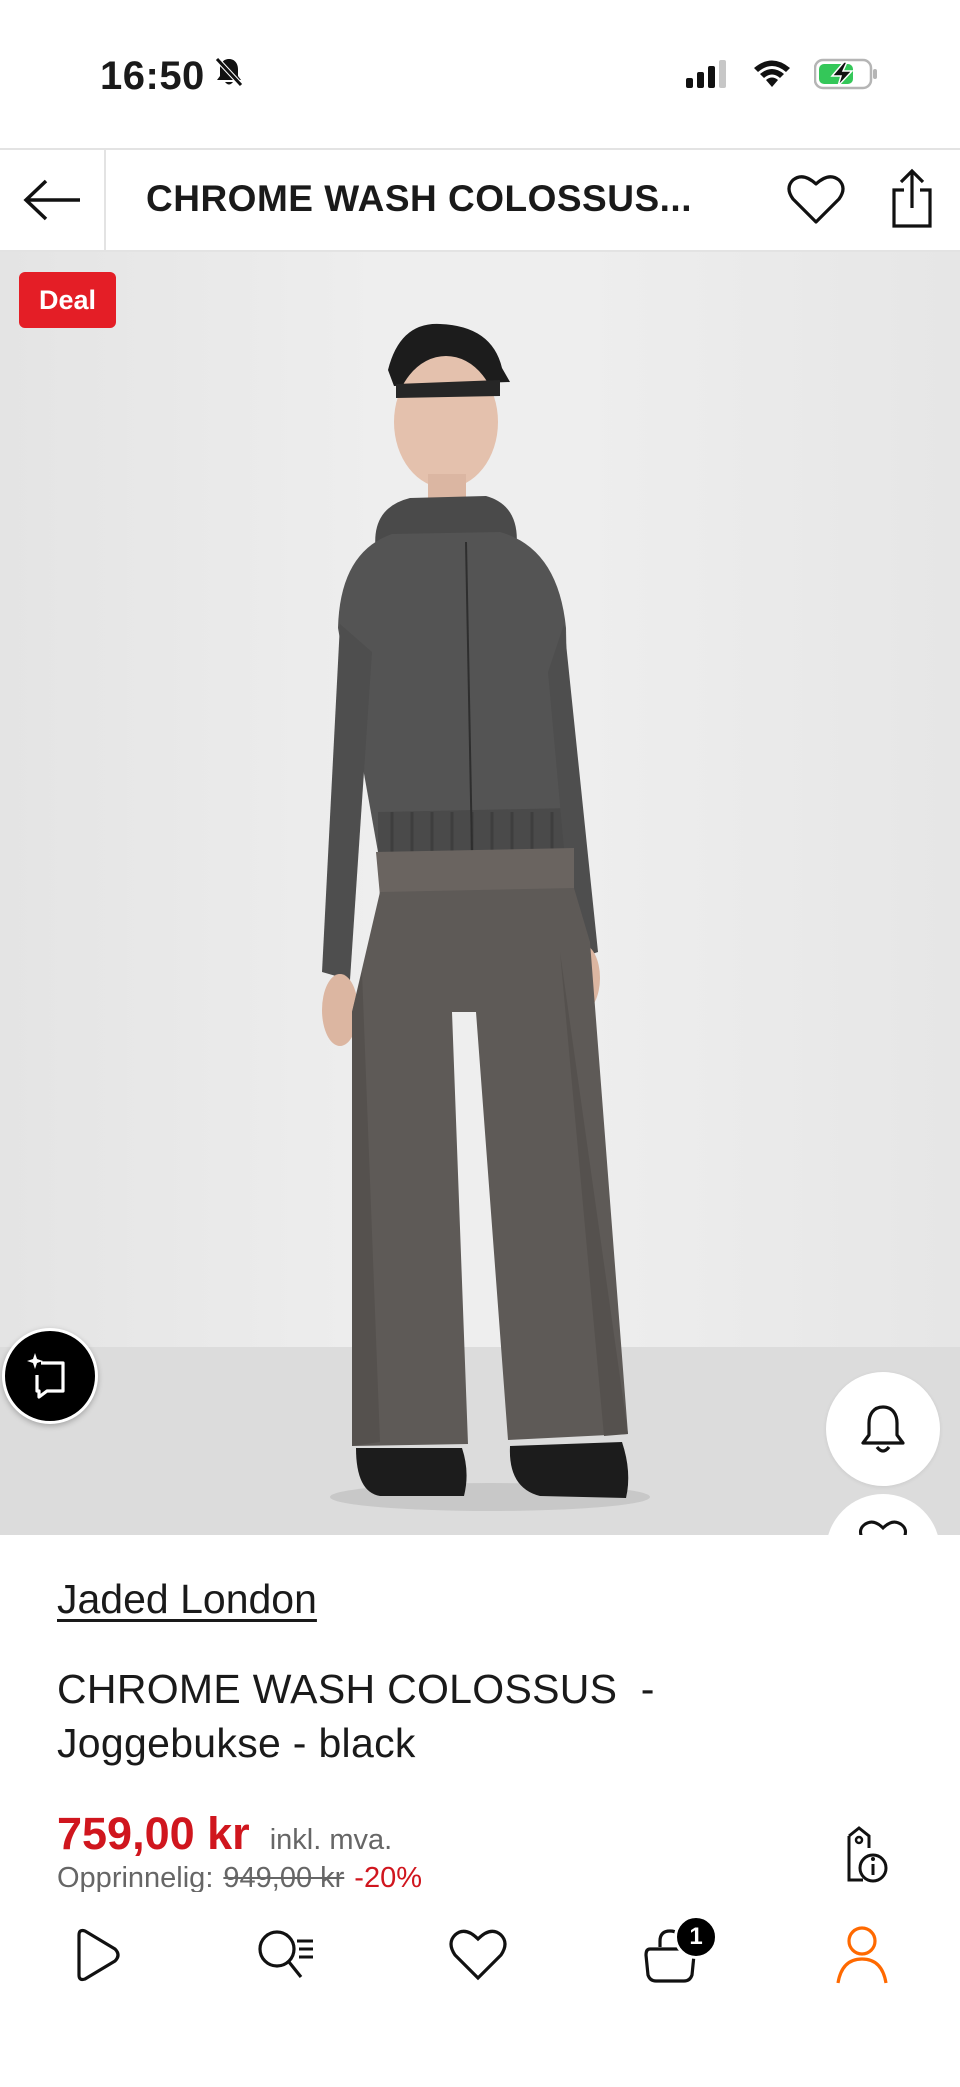 The image size is (960, 2087). I want to click on share-icon, so click(912, 198).